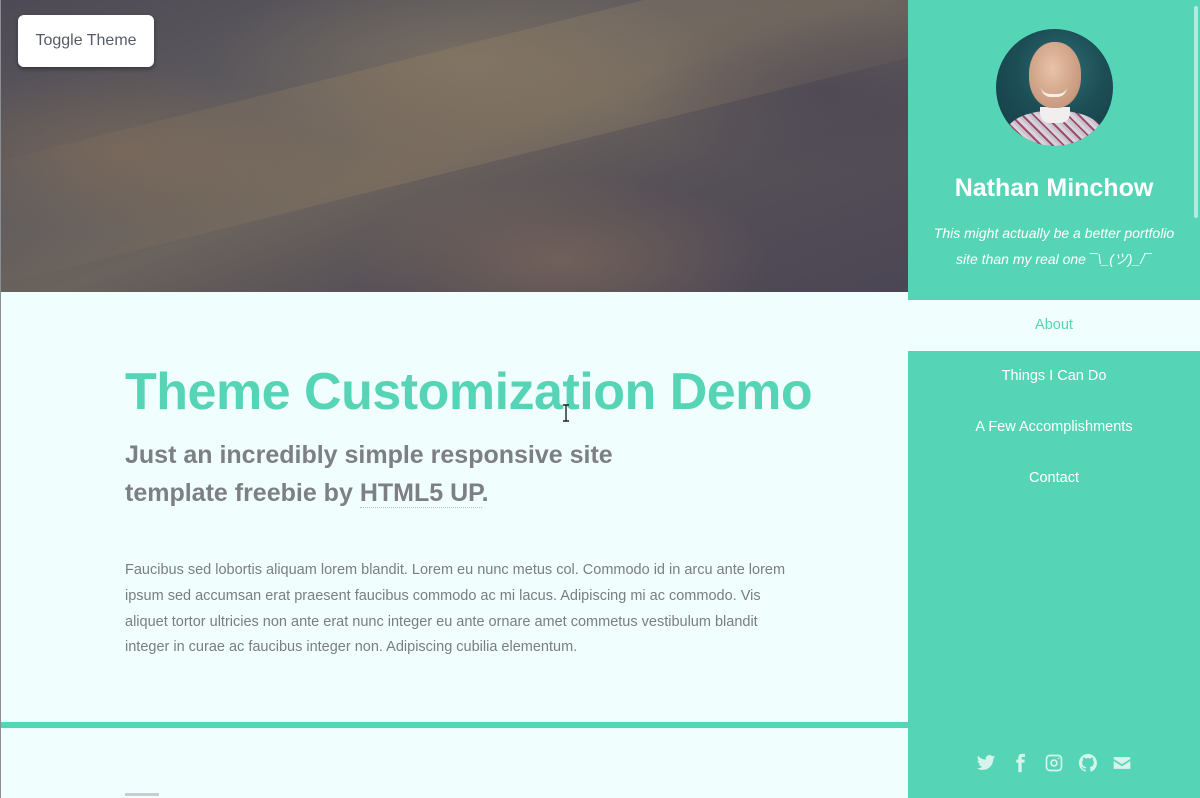 The width and height of the screenshot is (1200, 798). What do you see at coordinates (566, 413) in the screenshot?
I see `text-cursor-icon` at bounding box center [566, 413].